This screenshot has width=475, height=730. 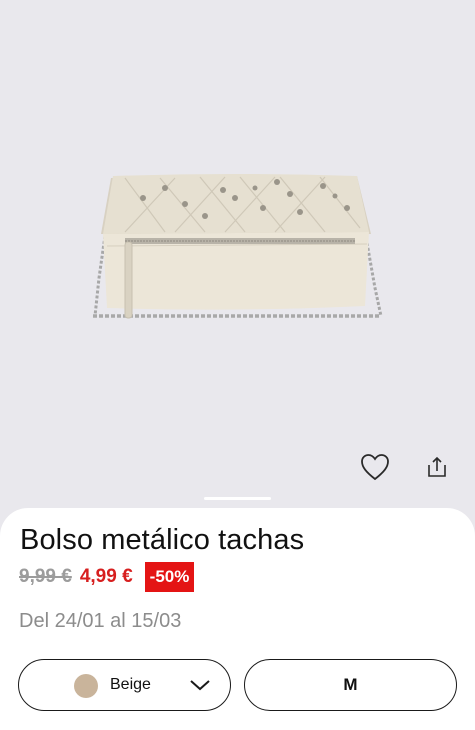 What do you see at coordinates (45, 576) in the screenshot?
I see `old-price: 9,99 €` at bounding box center [45, 576].